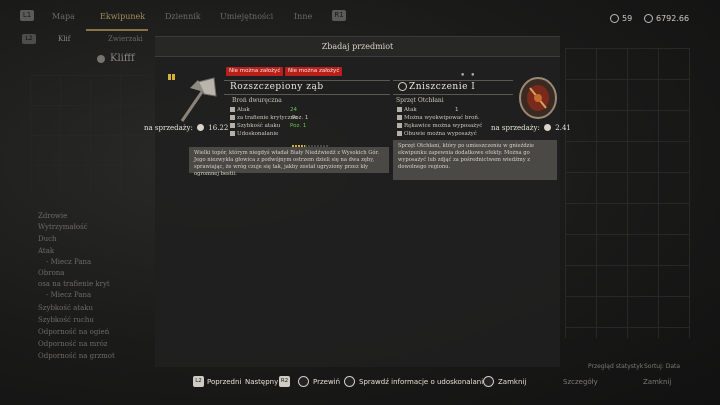 The image size is (720, 405). What do you see at coordinates (673, 18) in the screenshot?
I see `gold-value: 6792.66` at bounding box center [673, 18].